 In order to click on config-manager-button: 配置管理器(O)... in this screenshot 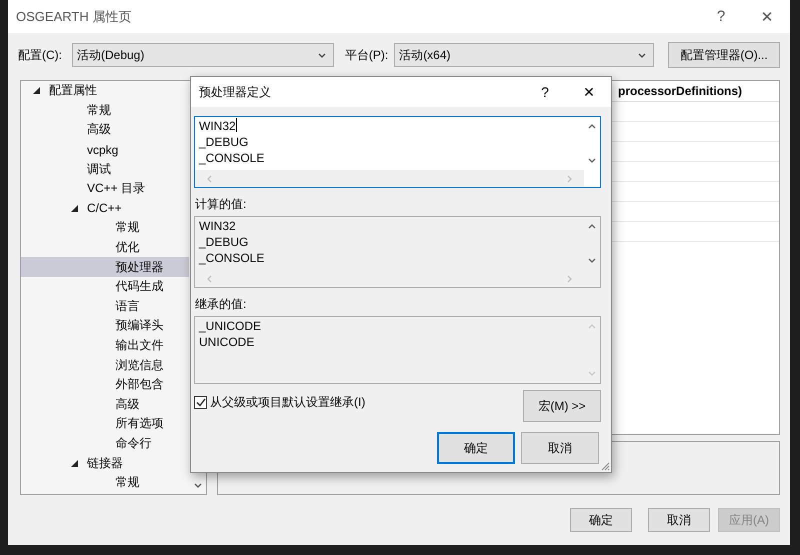, I will do `click(724, 55)`.